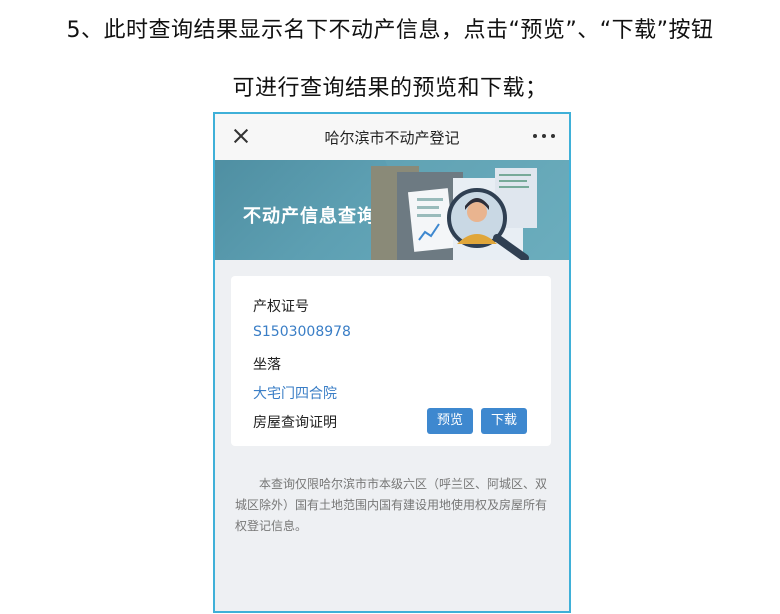 The image size is (780, 614). Describe the element at coordinates (267, 365) in the screenshot. I see `location-label: 坐落` at that location.